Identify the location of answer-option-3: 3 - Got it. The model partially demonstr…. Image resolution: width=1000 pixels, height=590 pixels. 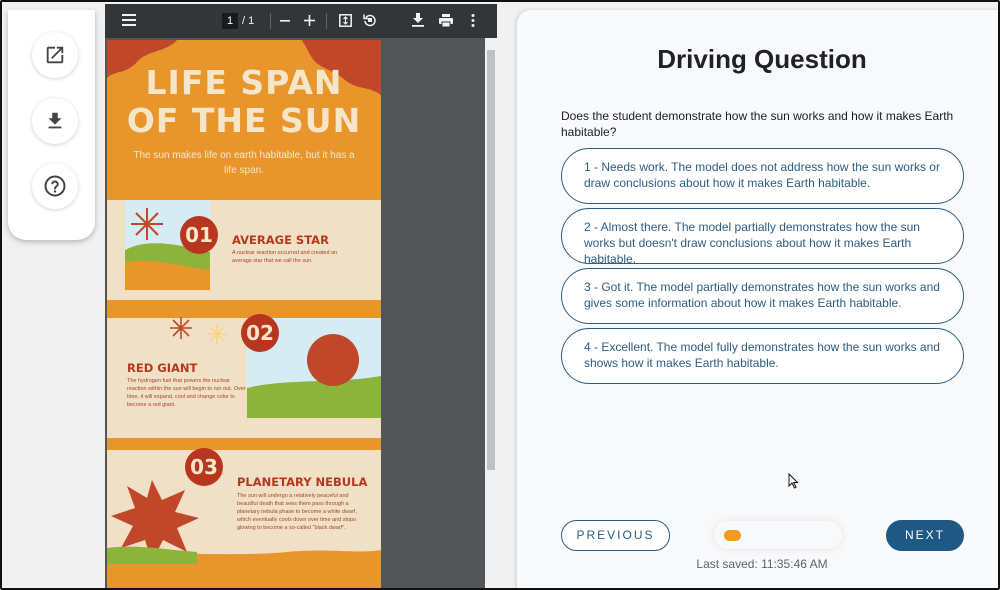
(762, 296).